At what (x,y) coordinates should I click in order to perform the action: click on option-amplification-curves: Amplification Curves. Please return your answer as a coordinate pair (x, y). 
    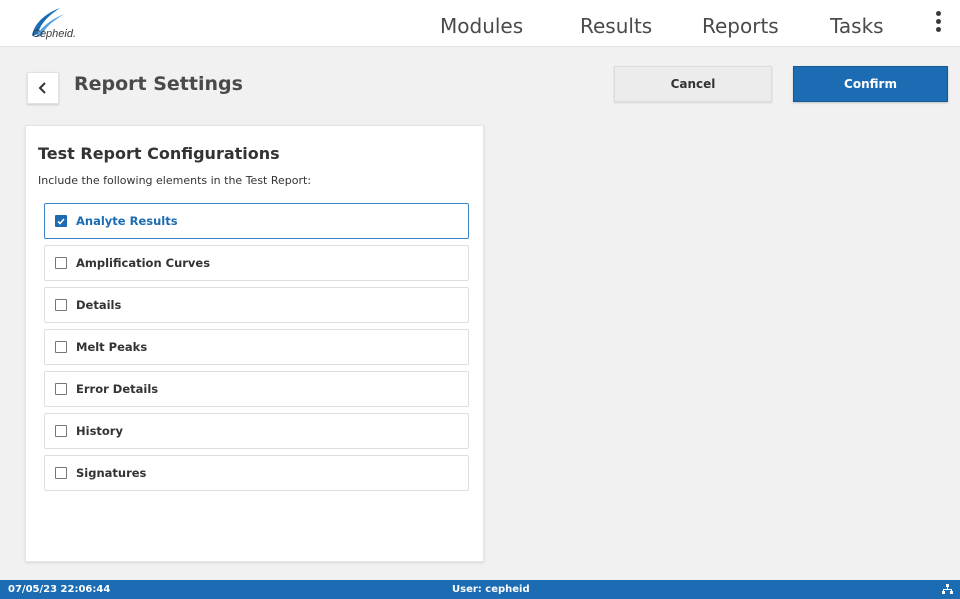
    Looking at the image, I should click on (256, 263).